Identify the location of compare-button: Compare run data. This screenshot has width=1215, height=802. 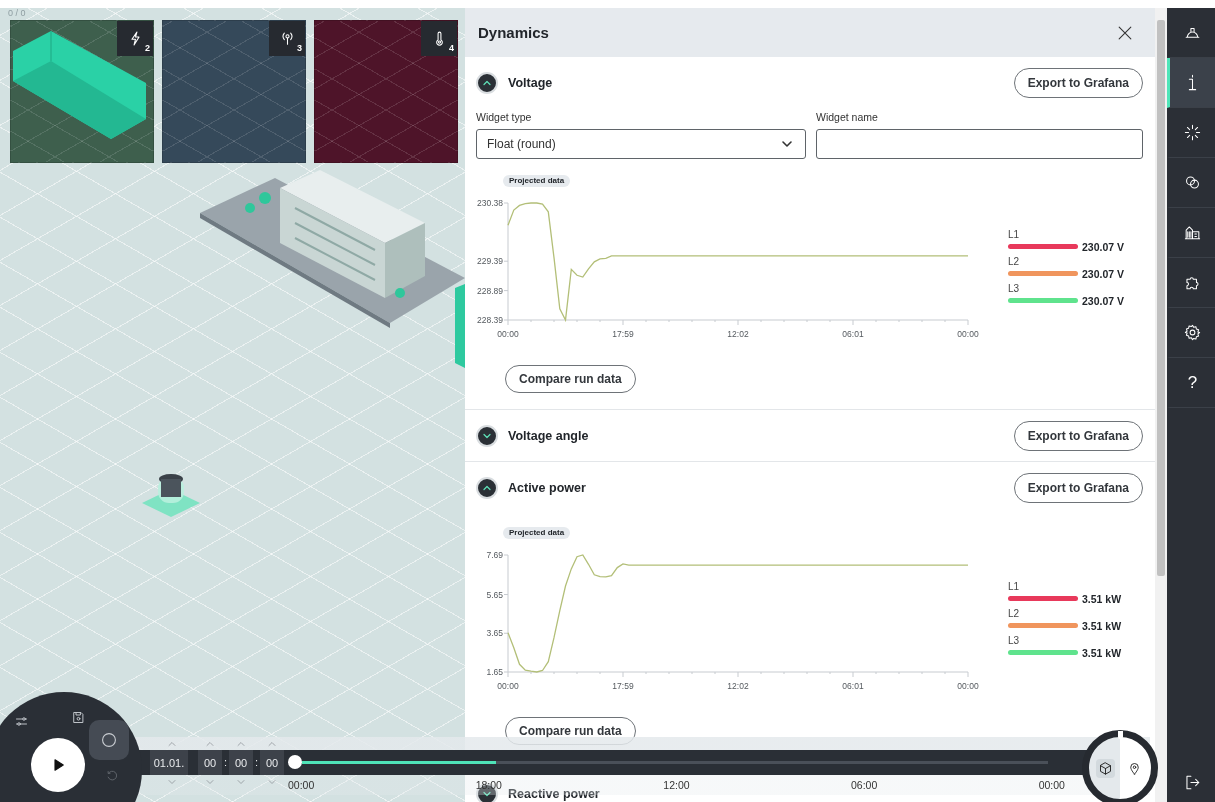
(570, 379).